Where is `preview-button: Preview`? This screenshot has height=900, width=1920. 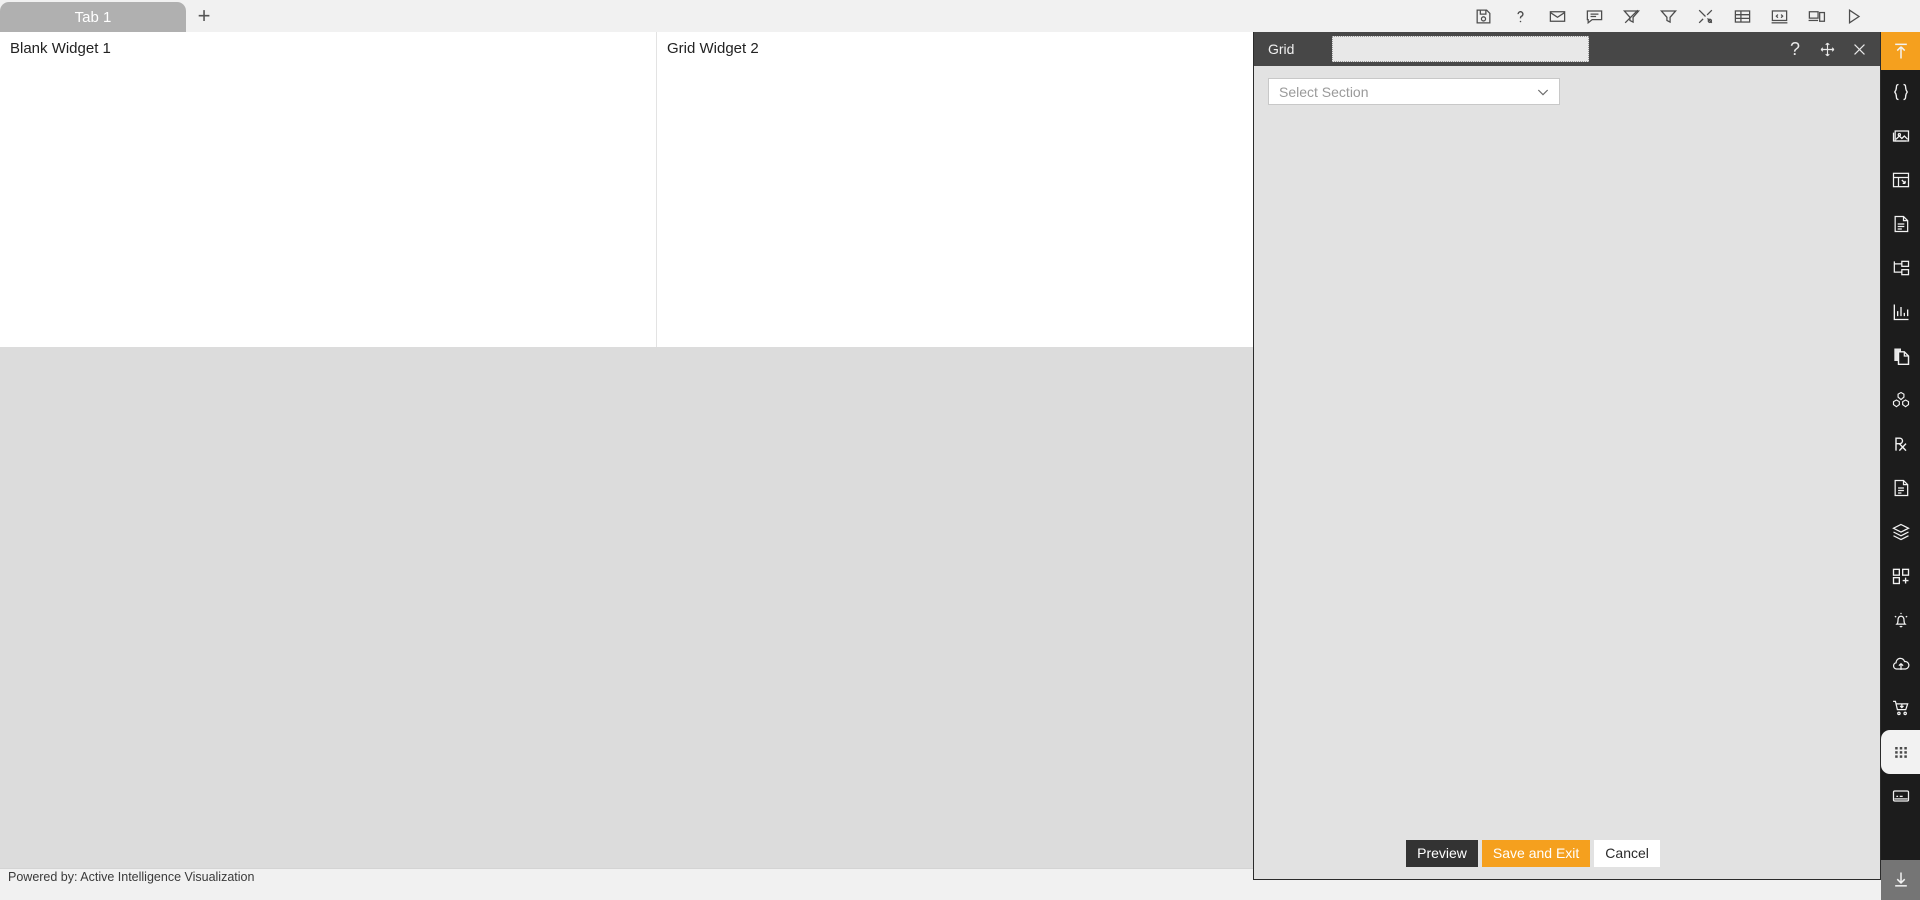 preview-button: Preview is located at coordinates (1442, 853).